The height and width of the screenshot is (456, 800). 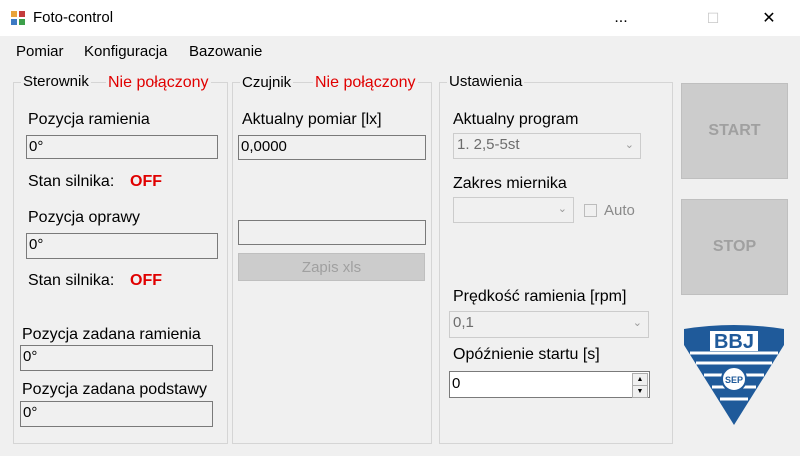 What do you see at coordinates (549, 384) in the screenshot?
I see `opoznienie-field: 0 ▲ ▼` at bounding box center [549, 384].